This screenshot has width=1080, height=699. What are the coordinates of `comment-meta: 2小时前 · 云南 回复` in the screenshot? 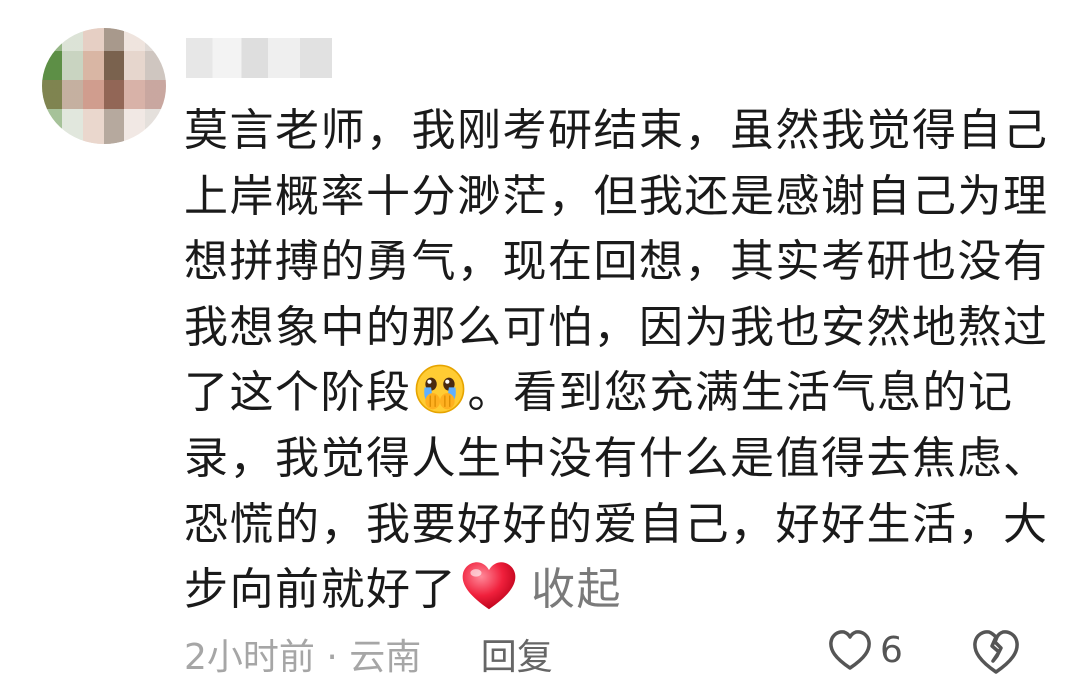 It's located at (368, 654).